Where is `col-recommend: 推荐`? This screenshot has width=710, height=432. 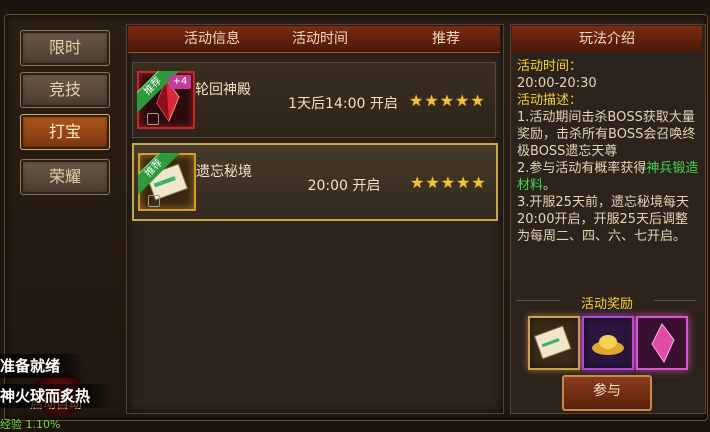 col-recommend: 推荐 is located at coordinates (446, 39).